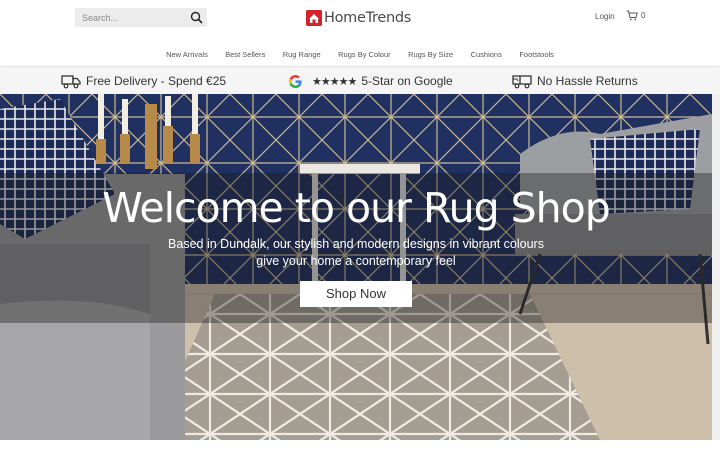 The width and height of the screenshot is (720, 450). I want to click on usp-returns-text: No Hassle Returns, so click(587, 81).